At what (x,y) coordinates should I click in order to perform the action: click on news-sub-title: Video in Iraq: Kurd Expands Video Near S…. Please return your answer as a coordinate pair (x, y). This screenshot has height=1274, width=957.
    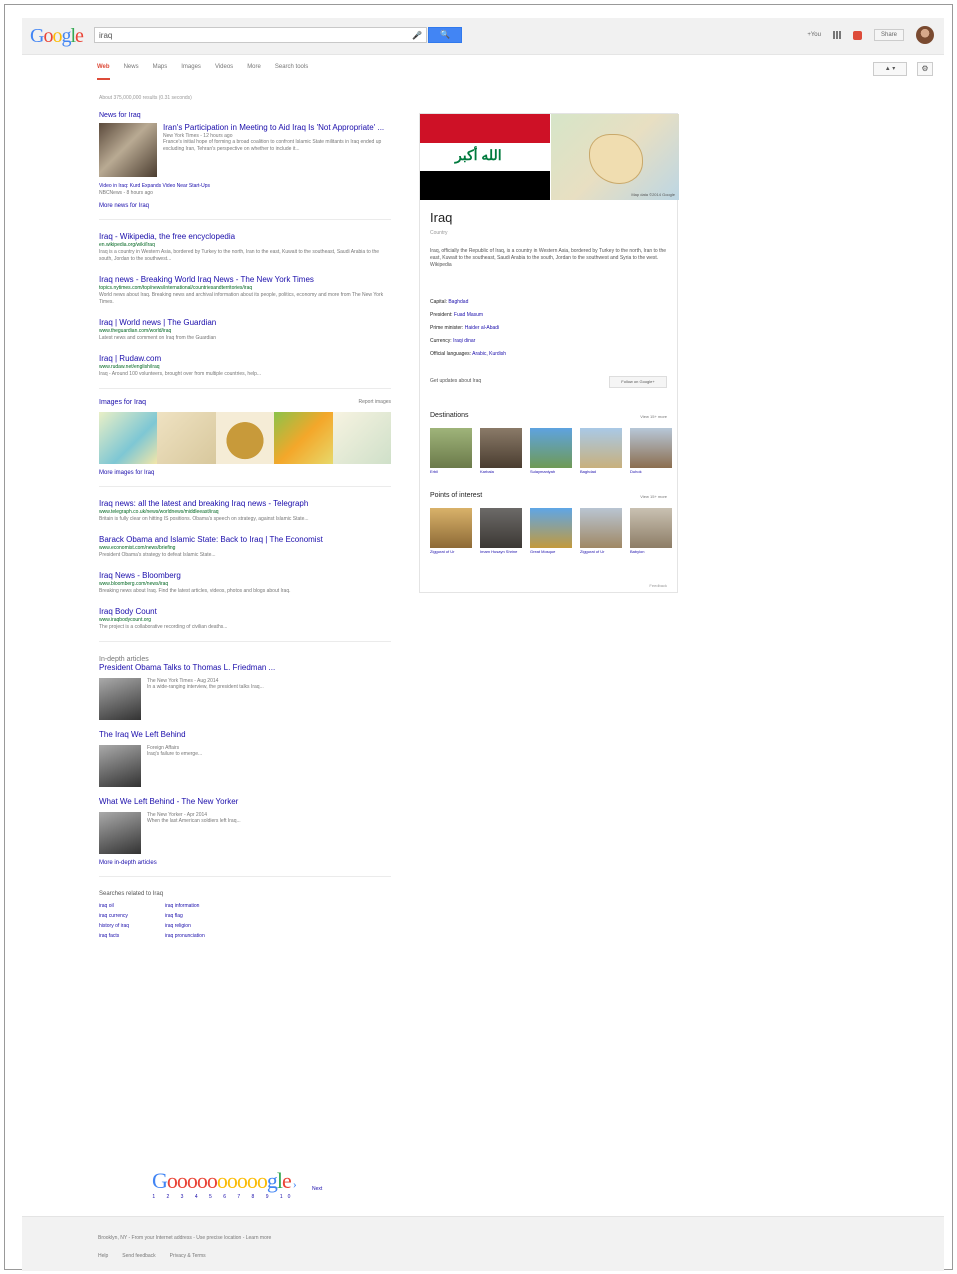
    Looking at the image, I should click on (154, 186).